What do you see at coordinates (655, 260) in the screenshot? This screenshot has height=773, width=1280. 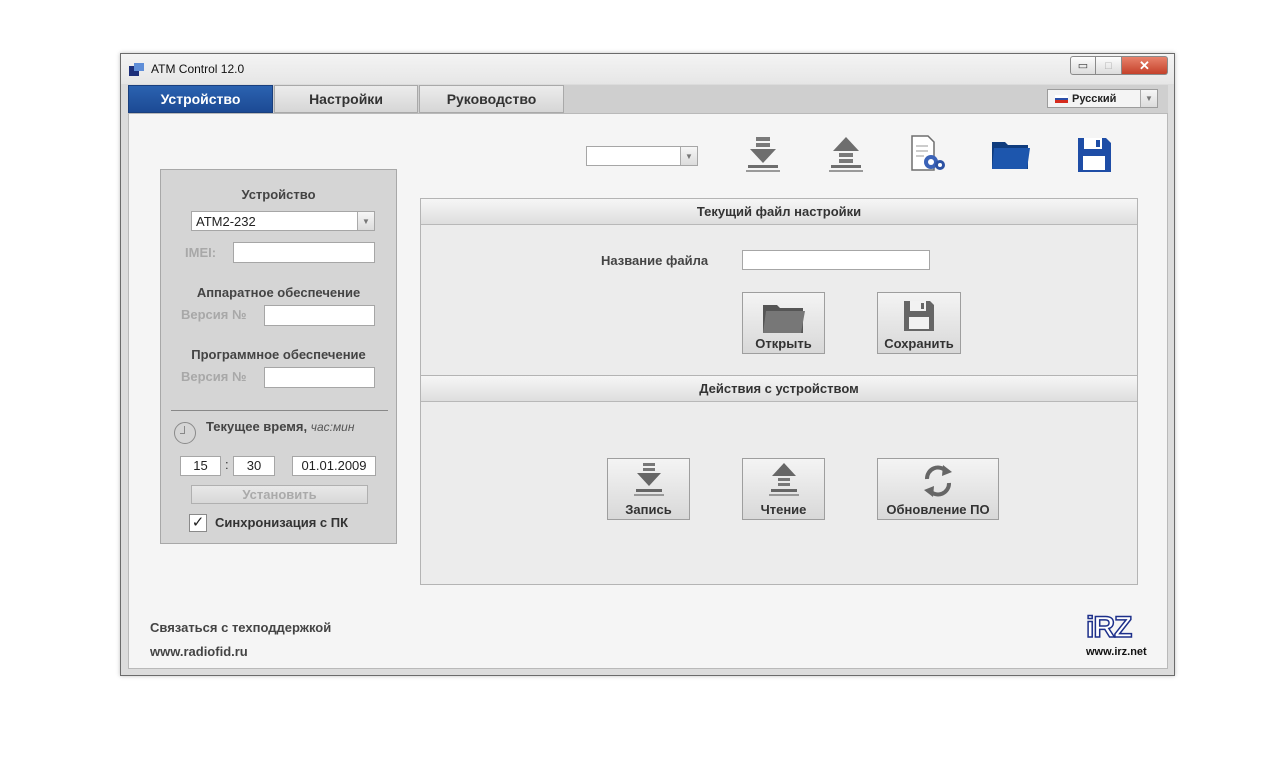 I see `file-name-label: Название файла` at bounding box center [655, 260].